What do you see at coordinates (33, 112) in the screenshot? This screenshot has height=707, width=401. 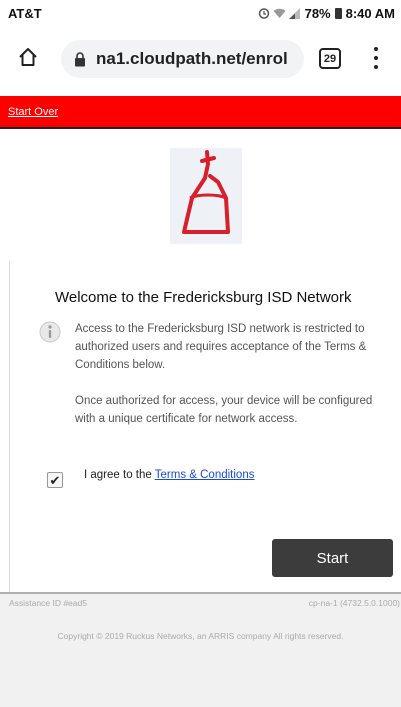 I see `start-over-link: Start Over` at bounding box center [33, 112].